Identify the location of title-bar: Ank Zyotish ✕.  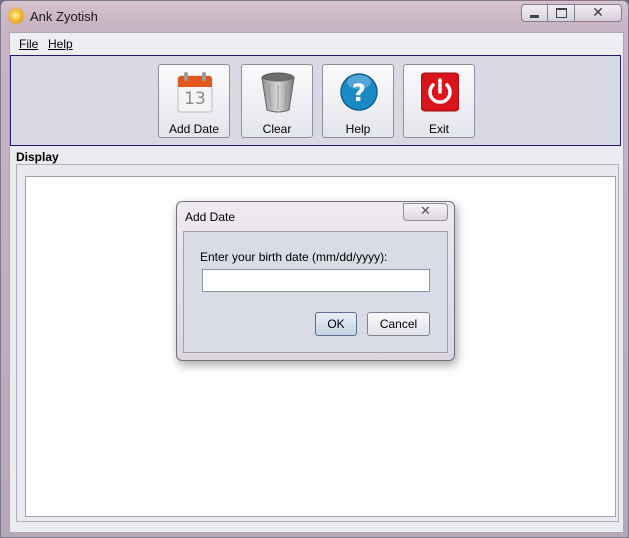
(314, 16).